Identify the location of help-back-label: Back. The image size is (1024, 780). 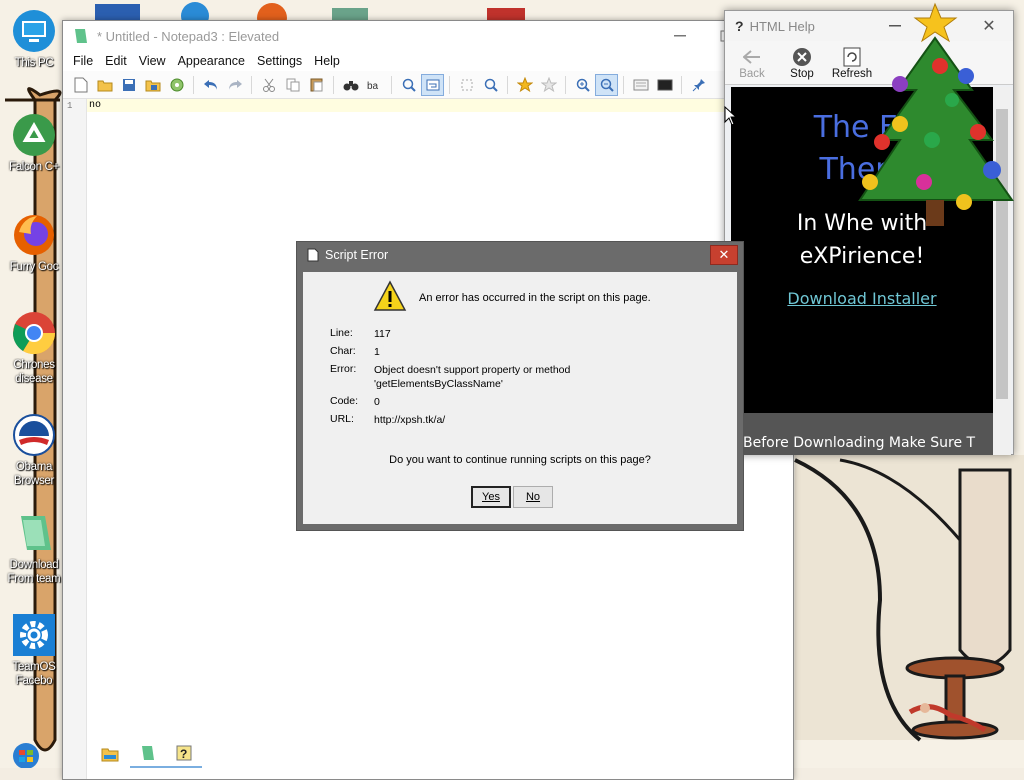
(752, 74).